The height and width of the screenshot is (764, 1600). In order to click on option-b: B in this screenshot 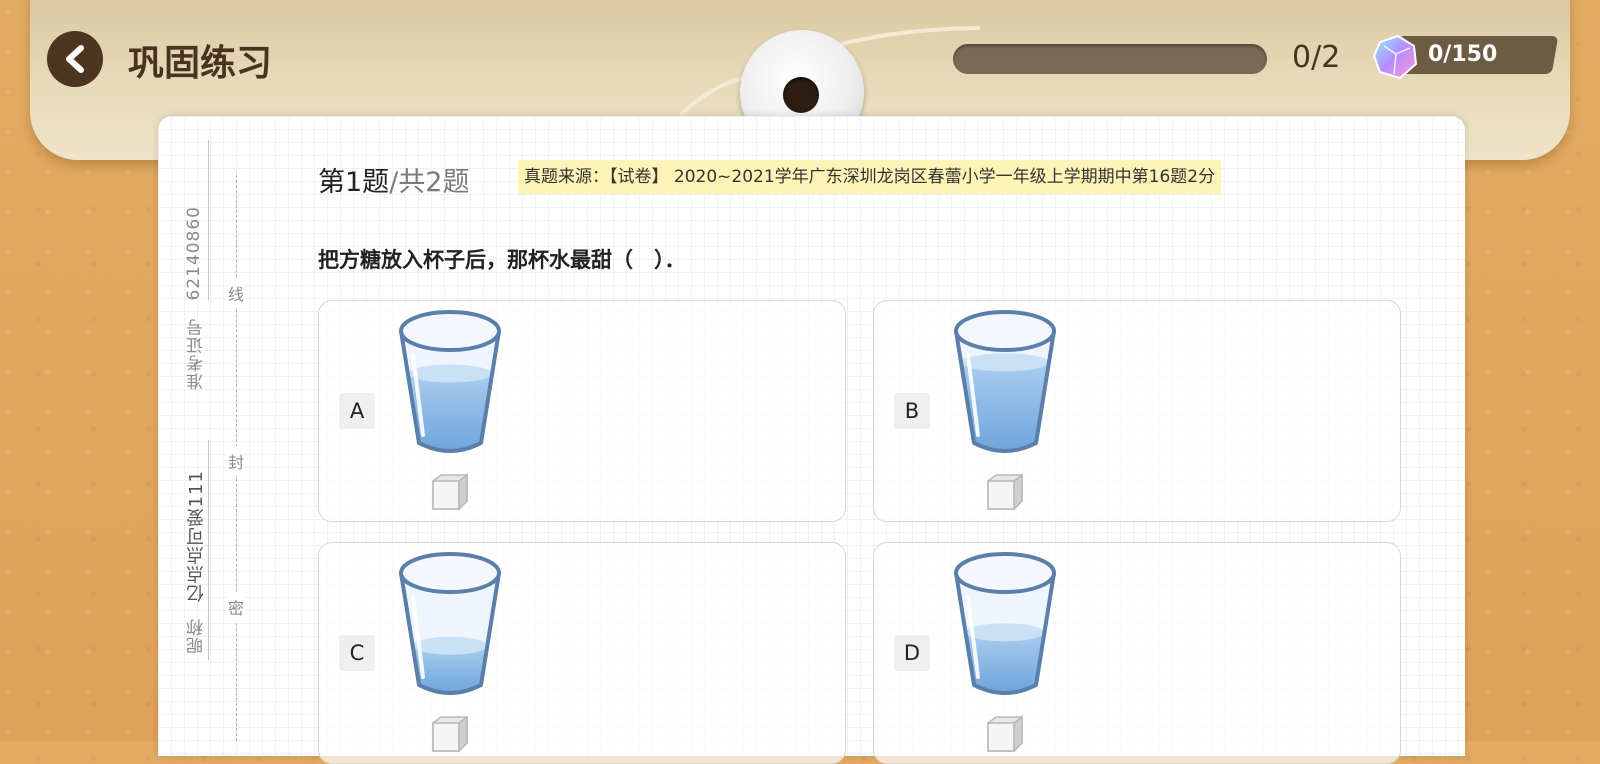, I will do `click(1137, 411)`.